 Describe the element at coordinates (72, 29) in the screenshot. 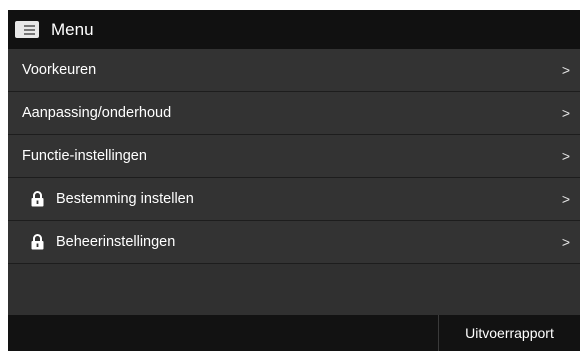

I see `page-title: Menu` at that location.